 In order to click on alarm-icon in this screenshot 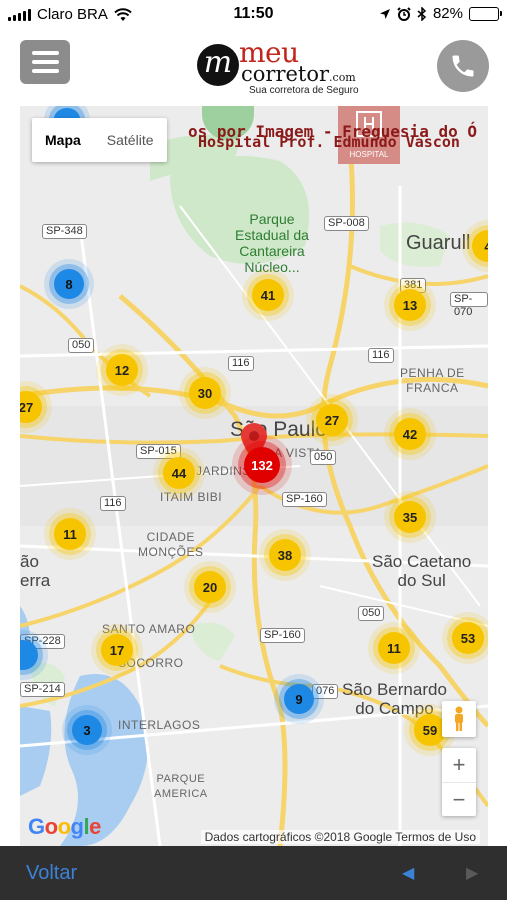, I will do `click(404, 13)`.